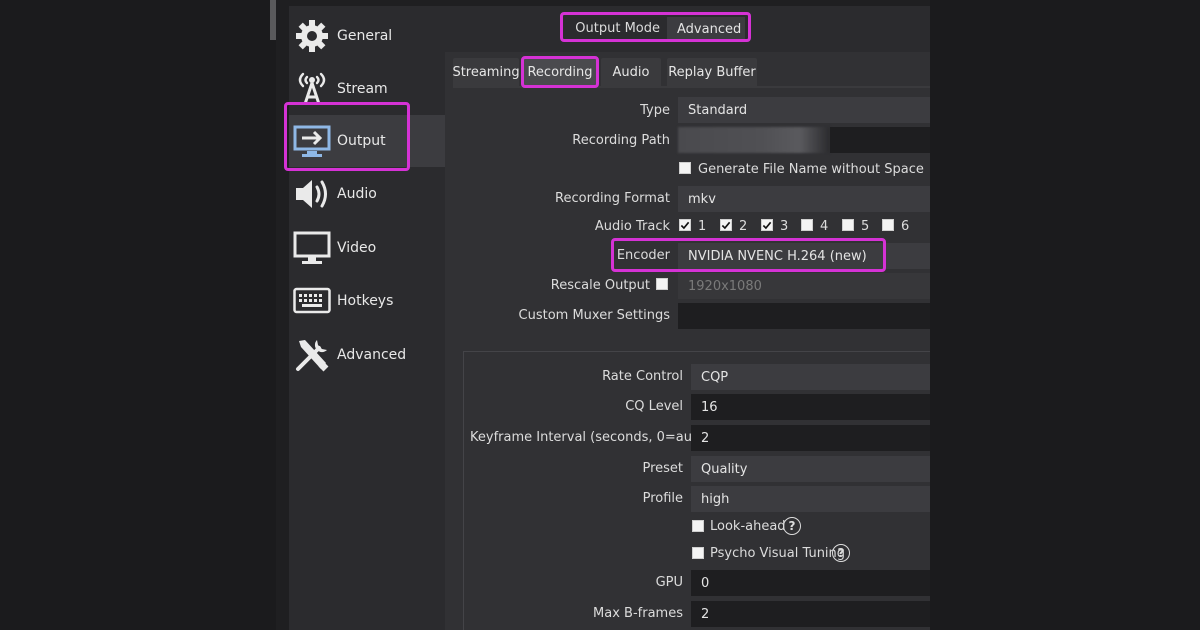 This screenshot has width=1200, height=630. What do you see at coordinates (560, 72) in the screenshot?
I see `tab-recording: Recording` at bounding box center [560, 72].